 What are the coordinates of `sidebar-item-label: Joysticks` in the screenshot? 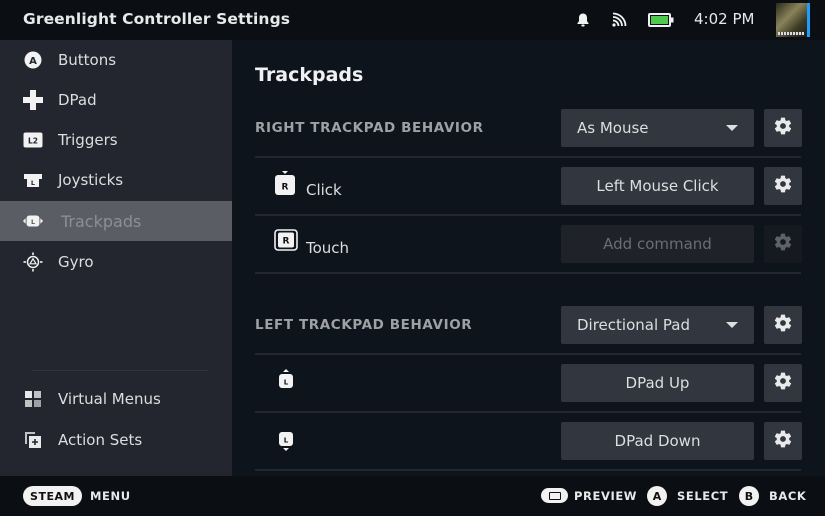 It's located at (91, 180).